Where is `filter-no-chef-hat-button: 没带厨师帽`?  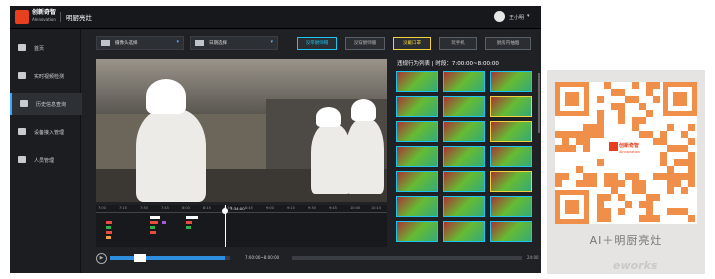
filter-no-chef-hat-button: 没带厨师帽 is located at coordinates (317, 43).